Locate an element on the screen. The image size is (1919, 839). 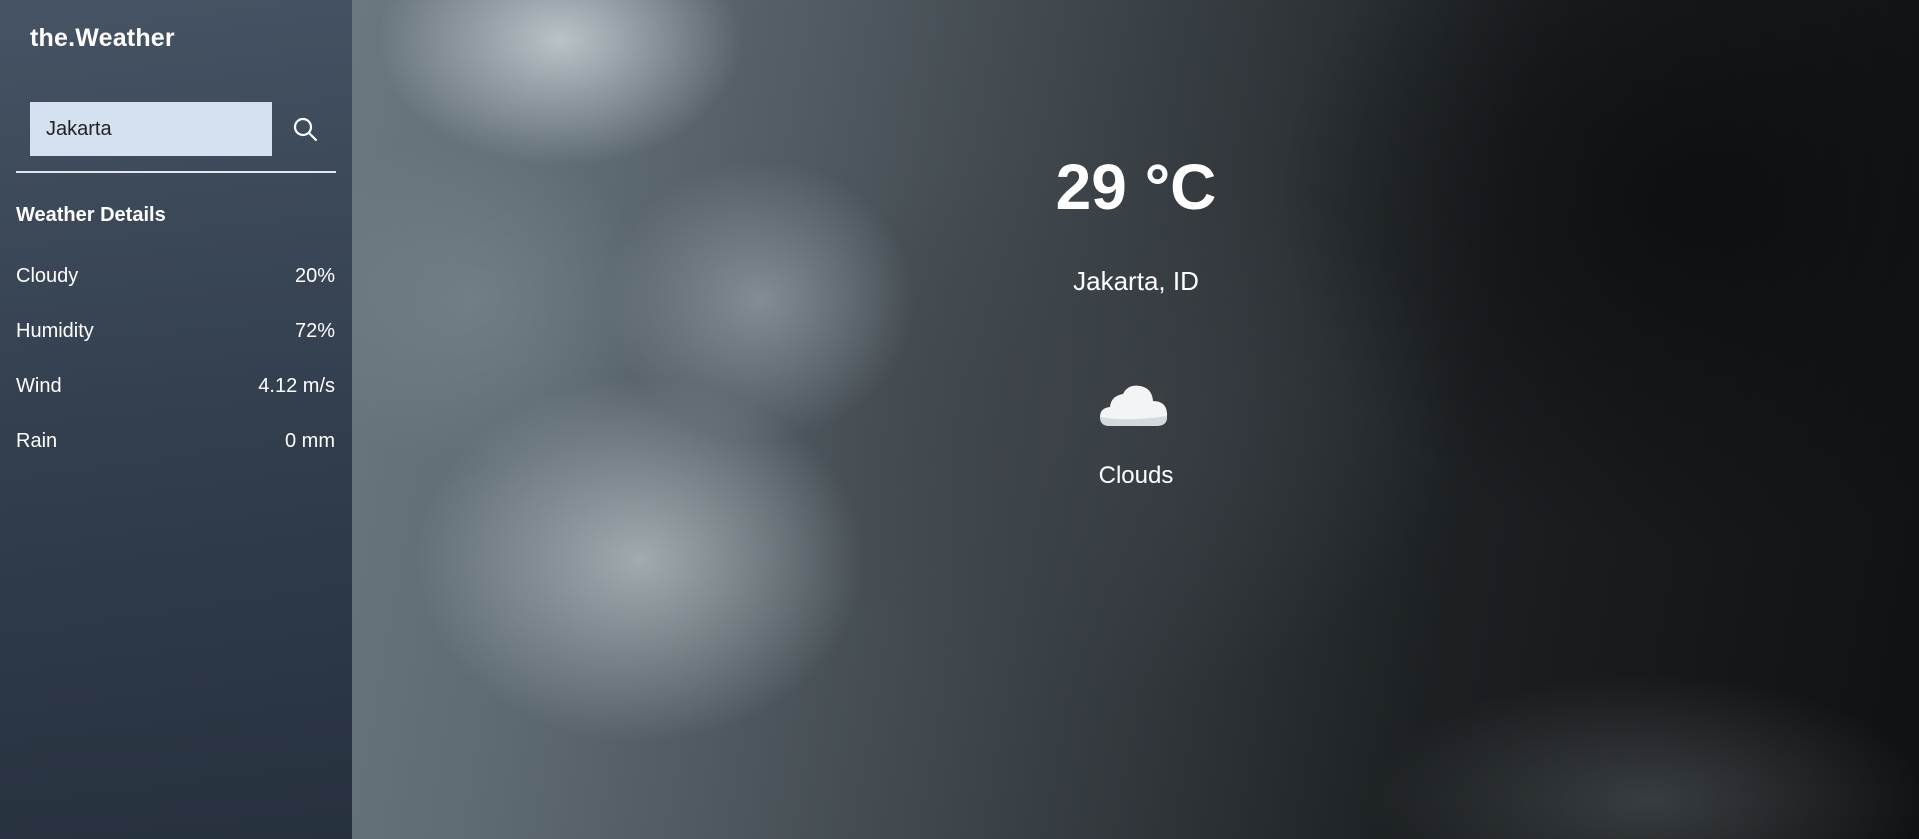
detail-row-cloudy: Cloudy 20% is located at coordinates (175, 276).